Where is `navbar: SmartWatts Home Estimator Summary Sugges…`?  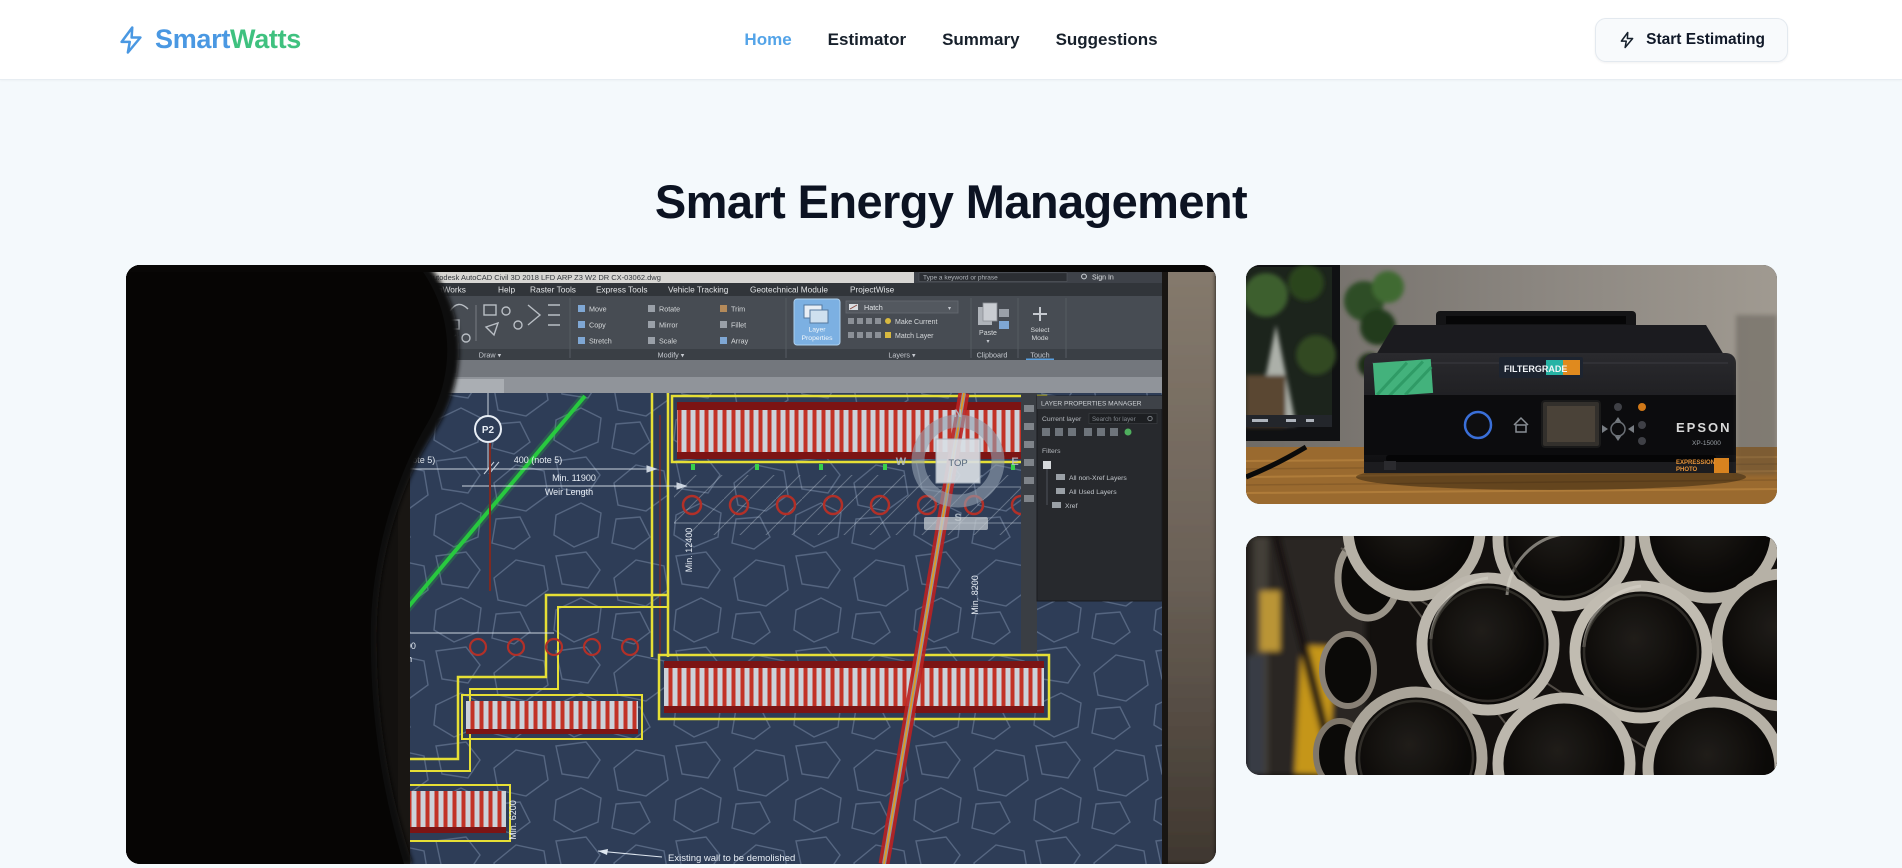 navbar: SmartWatts Home Estimator Summary Sugges… is located at coordinates (951, 40).